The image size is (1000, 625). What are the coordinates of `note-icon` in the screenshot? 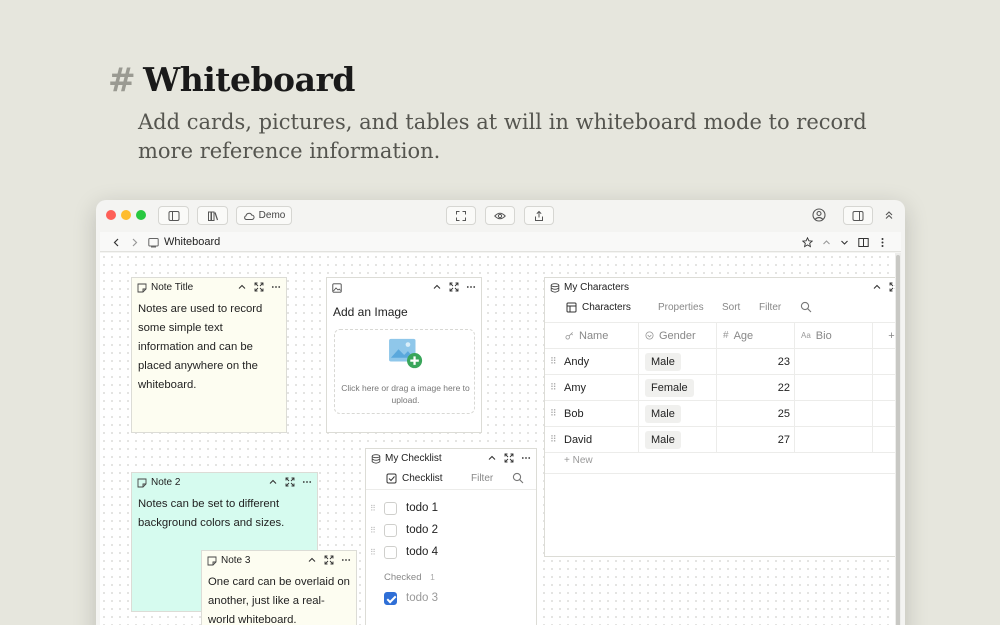 It's located at (142, 483).